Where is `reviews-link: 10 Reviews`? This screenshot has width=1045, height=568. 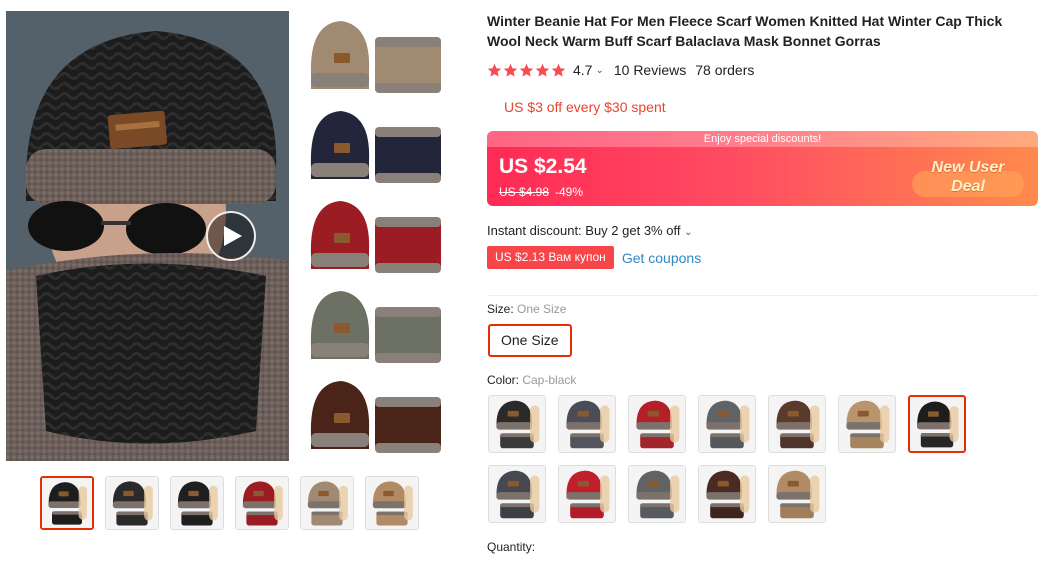
reviews-link: 10 Reviews is located at coordinates (650, 70).